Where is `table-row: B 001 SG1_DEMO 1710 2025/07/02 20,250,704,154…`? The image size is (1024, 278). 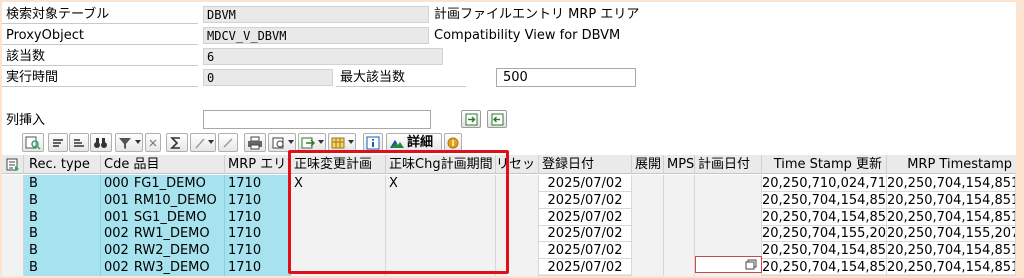 table-row: B 001 SG1_DEMO 1710 2025/07/02 20,250,704,154… is located at coordinates (509, 217).